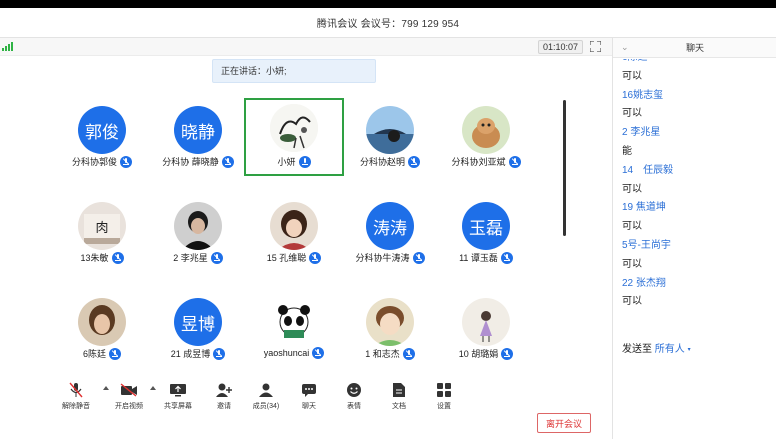  I want to click on participant-name: 2 李兆星, so click(190, 258).